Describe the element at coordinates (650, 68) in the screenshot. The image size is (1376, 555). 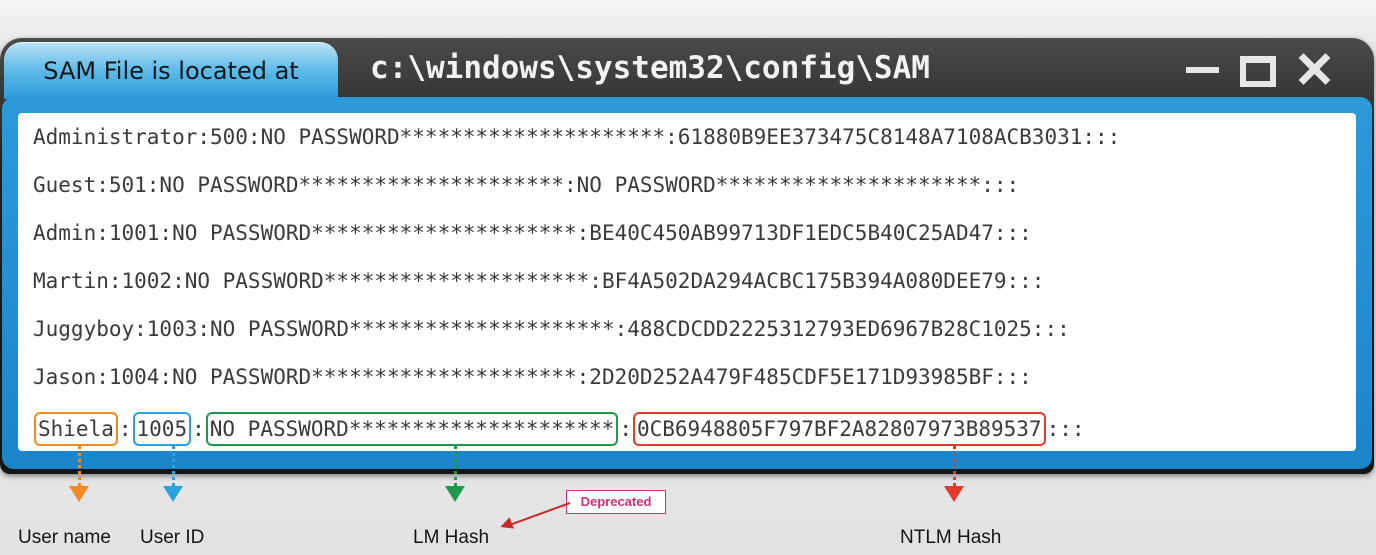
I see `sam-path-title: c:\windows\system32\config\SAM` at that location.